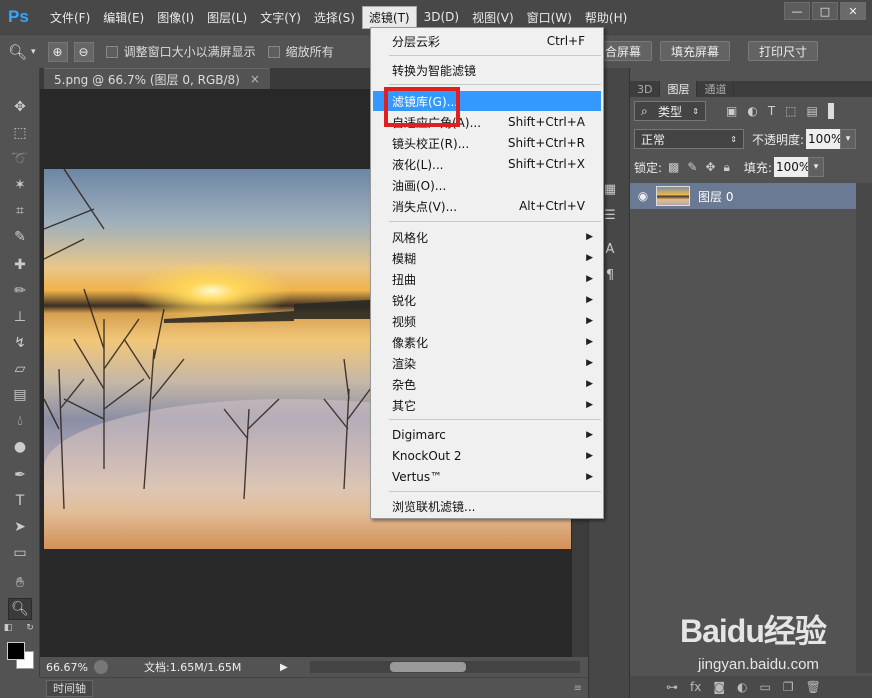  I want to click on menu-item-convert-smart-filter: 转换为智能滤镜, so click(487, 70).